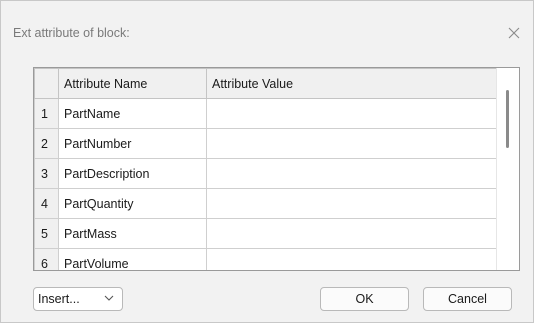 The image size is (534, 323). What do you see at coordinates (132, 259) in the screenshot?
I see `attribute-name-cell: PartVolume` at bounding box center [132, 259].